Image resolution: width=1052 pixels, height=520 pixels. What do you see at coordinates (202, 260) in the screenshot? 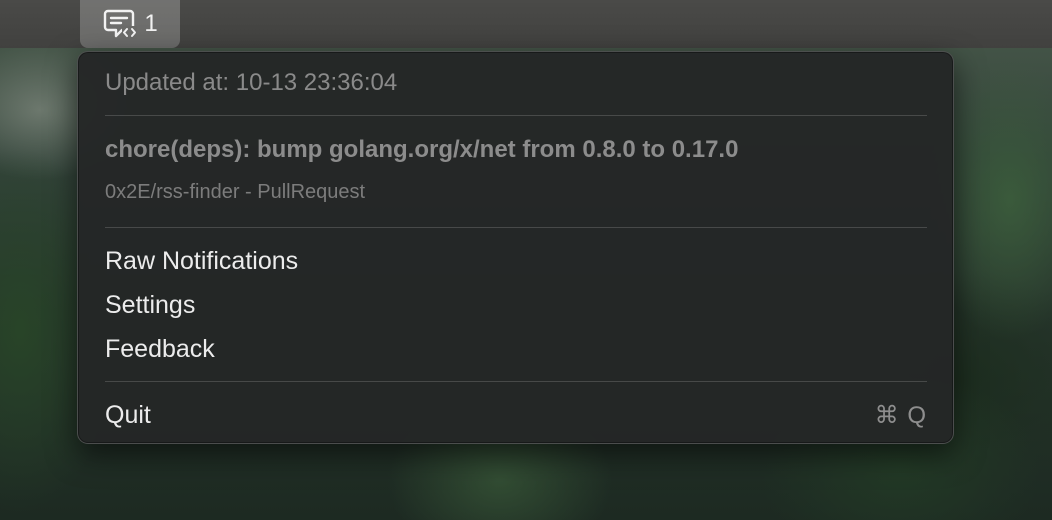
I see `menu-item-label: Raw Notifications` at bounding box center [202, 260].